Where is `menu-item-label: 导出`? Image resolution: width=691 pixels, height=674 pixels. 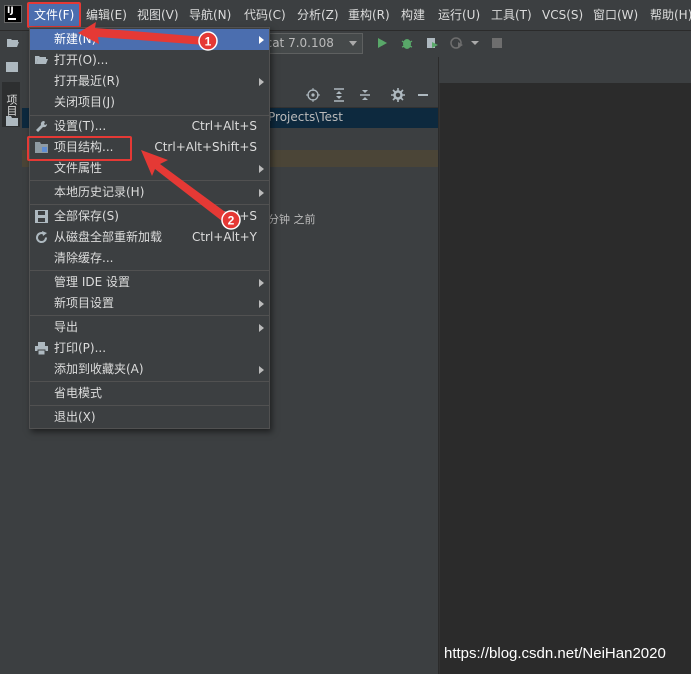
menu-item-label: 导出 is located at coordinates (66, 327).